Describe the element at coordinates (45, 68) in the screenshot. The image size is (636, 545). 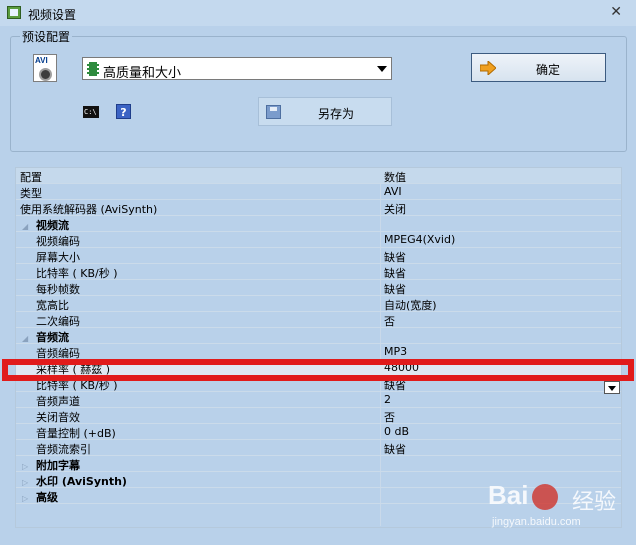
I see `avi-file-icon: AVI` at that location.